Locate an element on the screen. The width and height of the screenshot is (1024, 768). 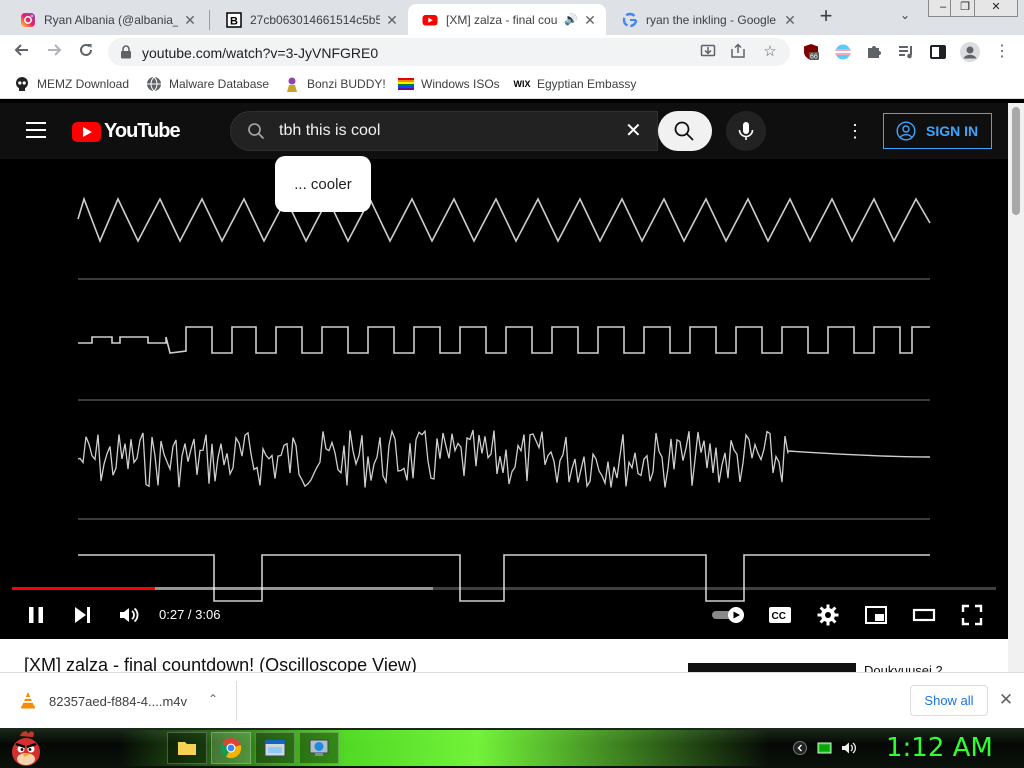
bookmark-bonzi-buddy: Bonzi BUDDY! is located at coordinates (335, 84).